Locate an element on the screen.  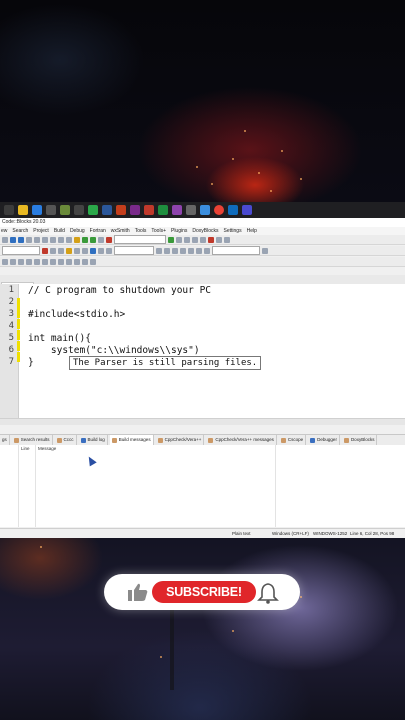
open-icon is located at coordinates (13, 239).